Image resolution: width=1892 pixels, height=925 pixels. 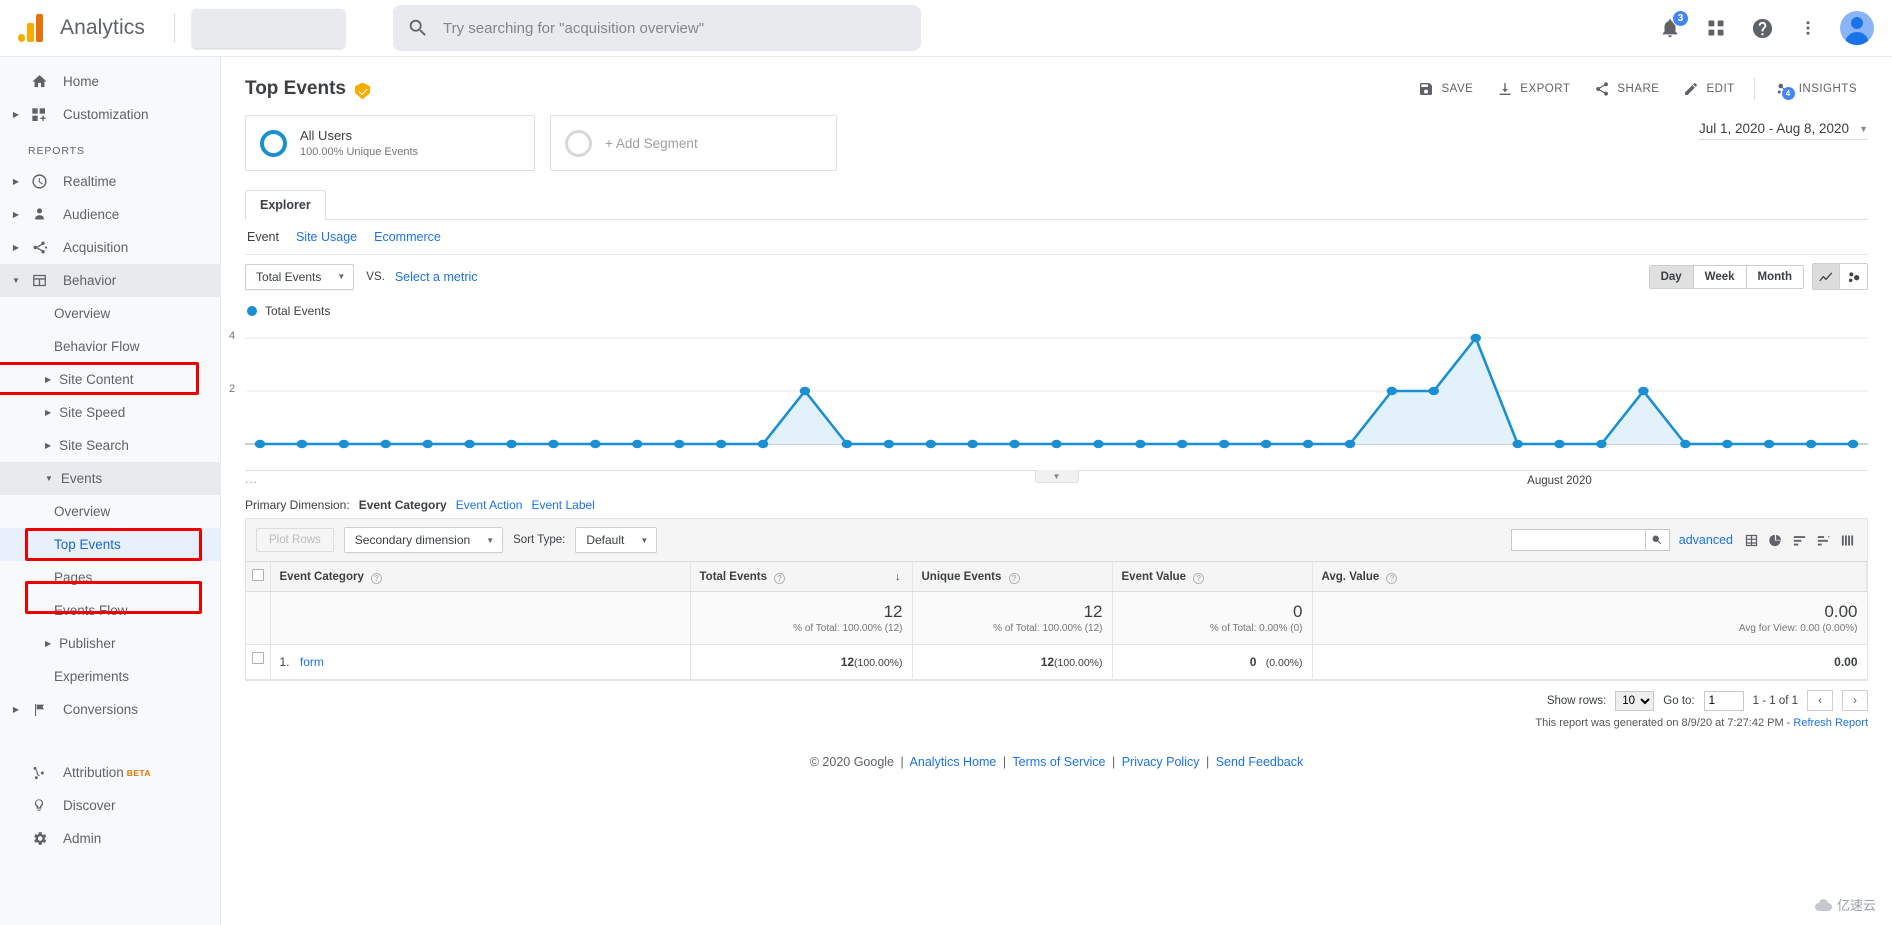 What do you see at coordinates (110, 805) in the screenshot?
I see `sidebar-item-discover: Discover` at bounding box center [110, 805].